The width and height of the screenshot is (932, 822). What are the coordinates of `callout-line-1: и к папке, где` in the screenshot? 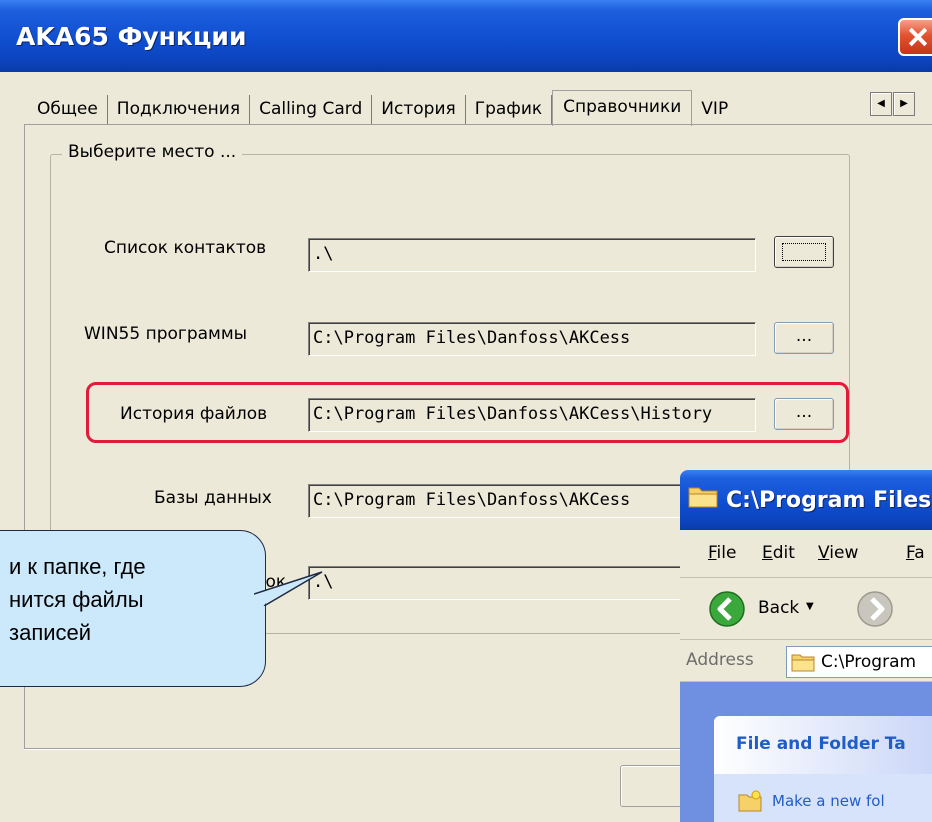 It's located at (77, 566).